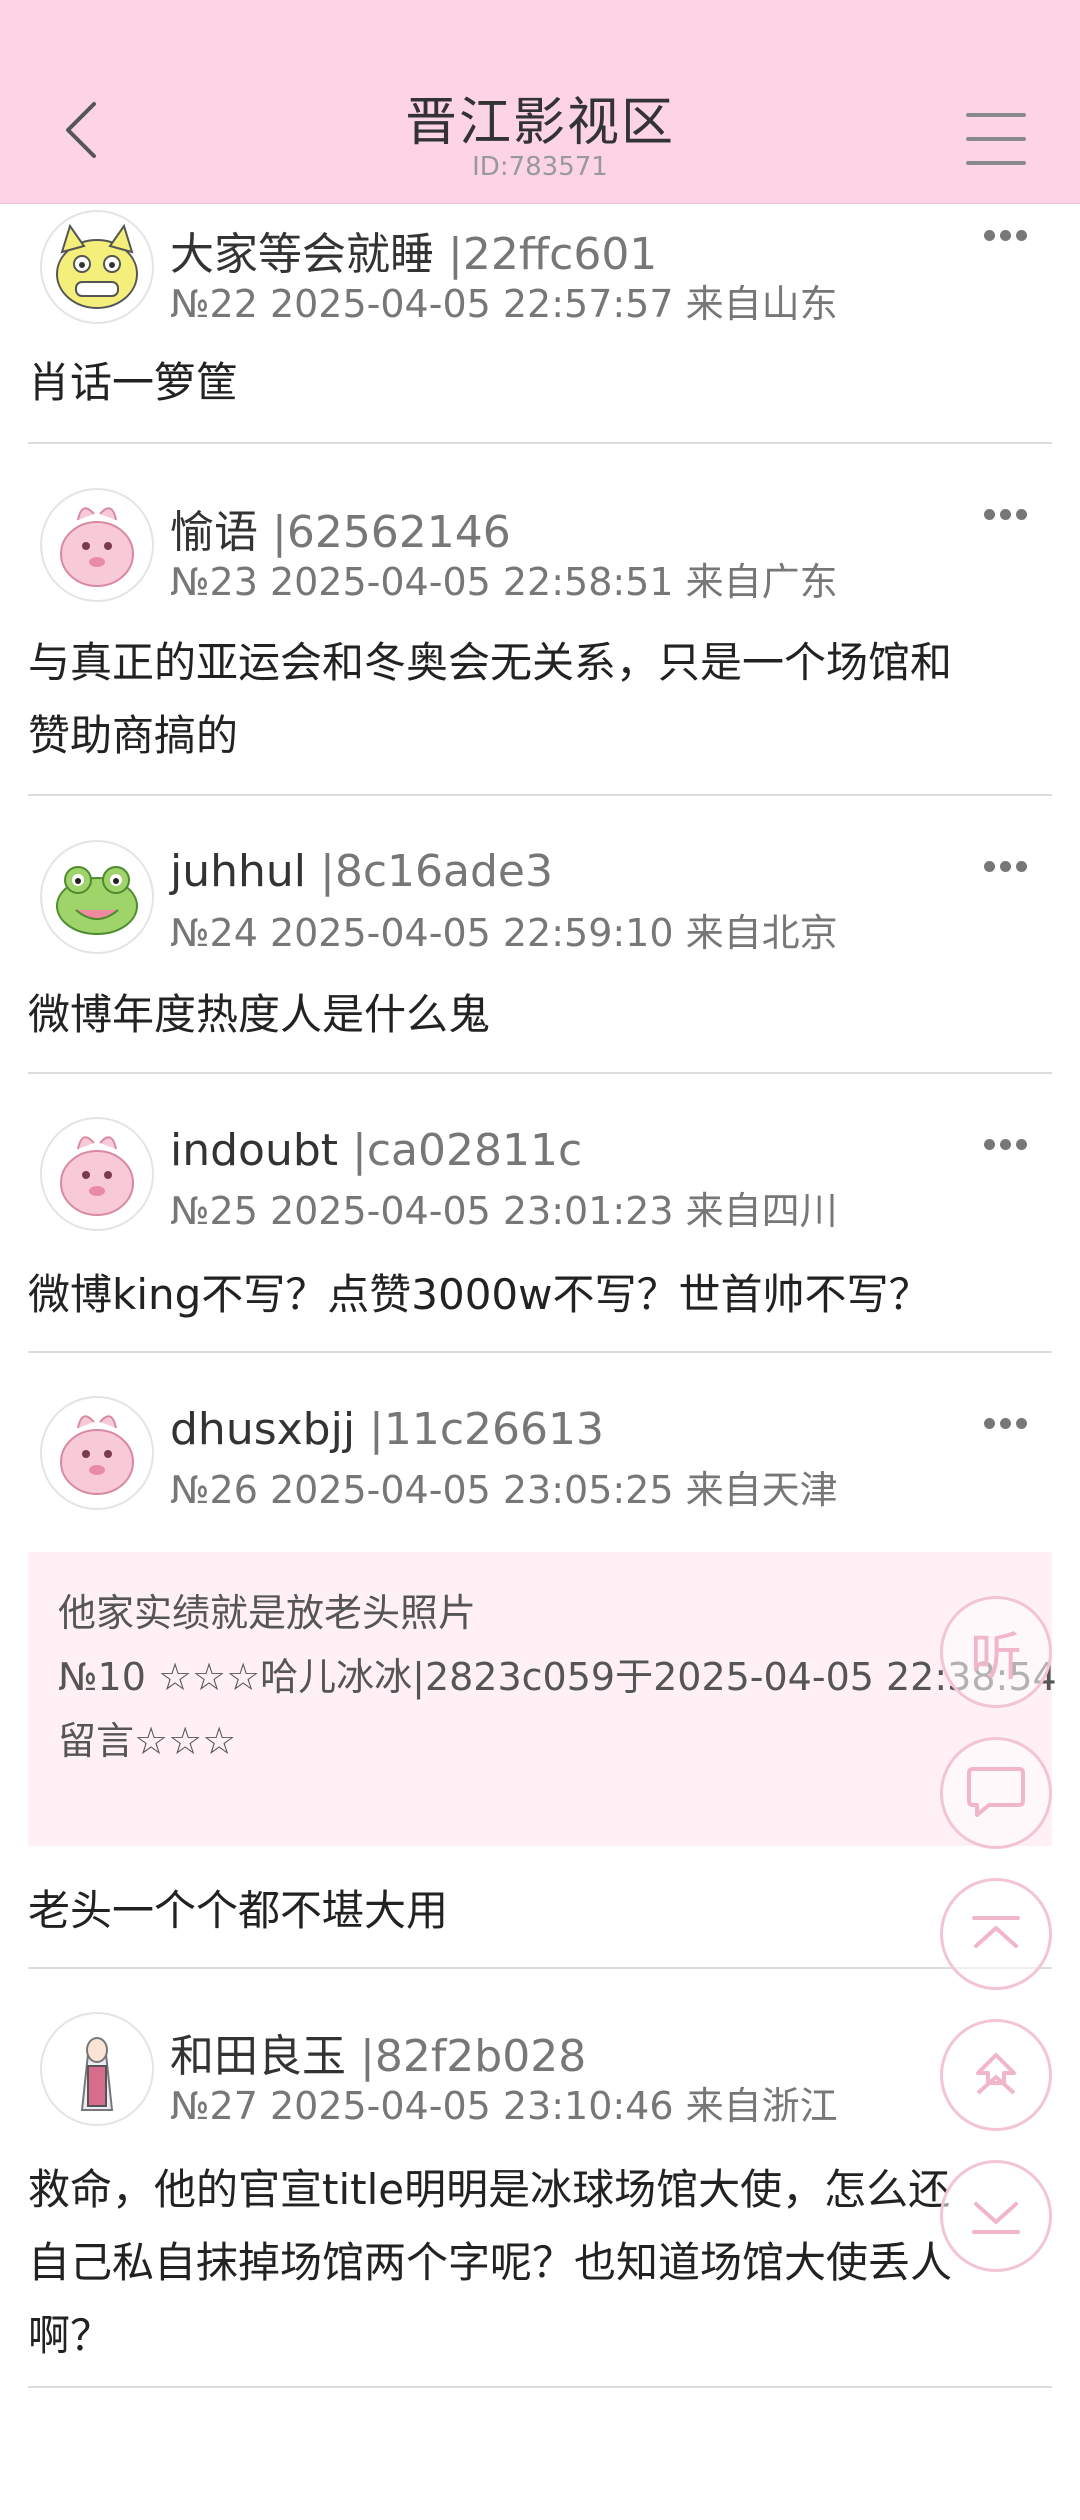  Describe the element at coordinates (540, 167) in the screenshot. I see `board-id: ID:783571` at that location.